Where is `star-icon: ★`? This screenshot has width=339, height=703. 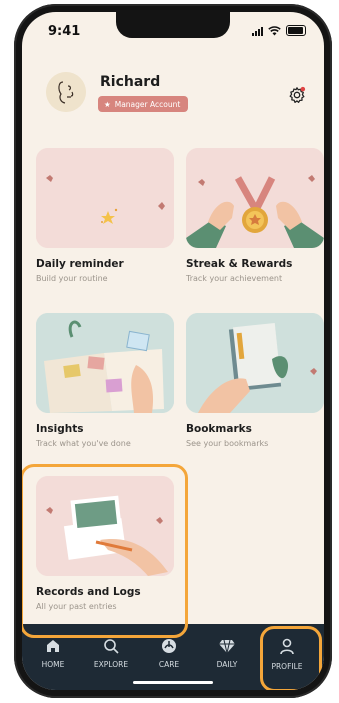
star-icon: ★ is located at coordinates (107, 104).